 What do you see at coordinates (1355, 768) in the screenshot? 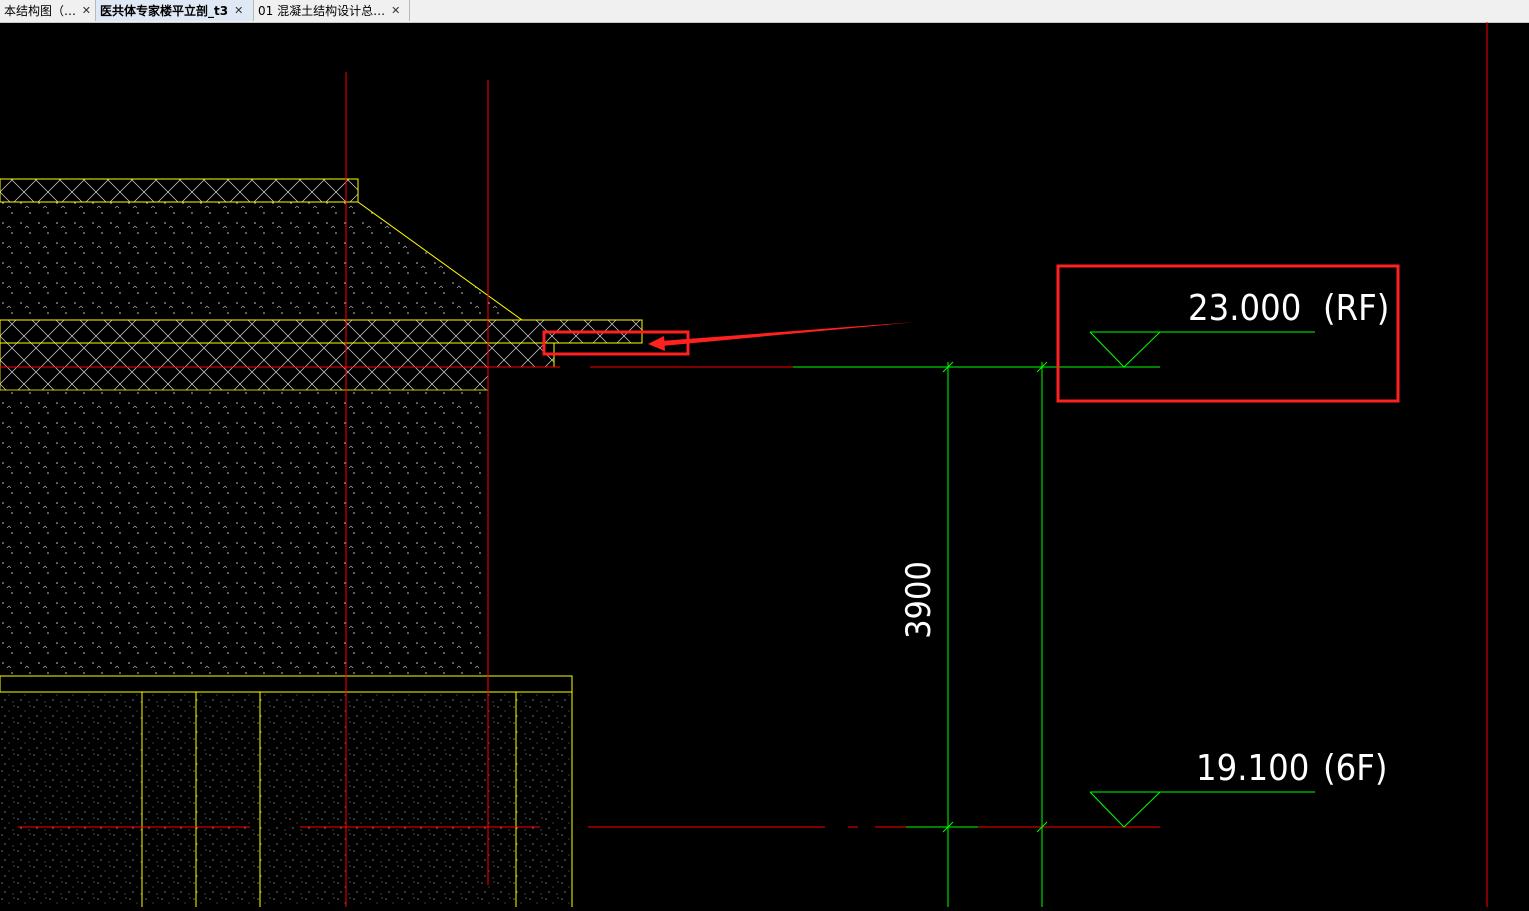
I see `elevation-bottom-floor: (6F)` at bounding box center [1355, 768].